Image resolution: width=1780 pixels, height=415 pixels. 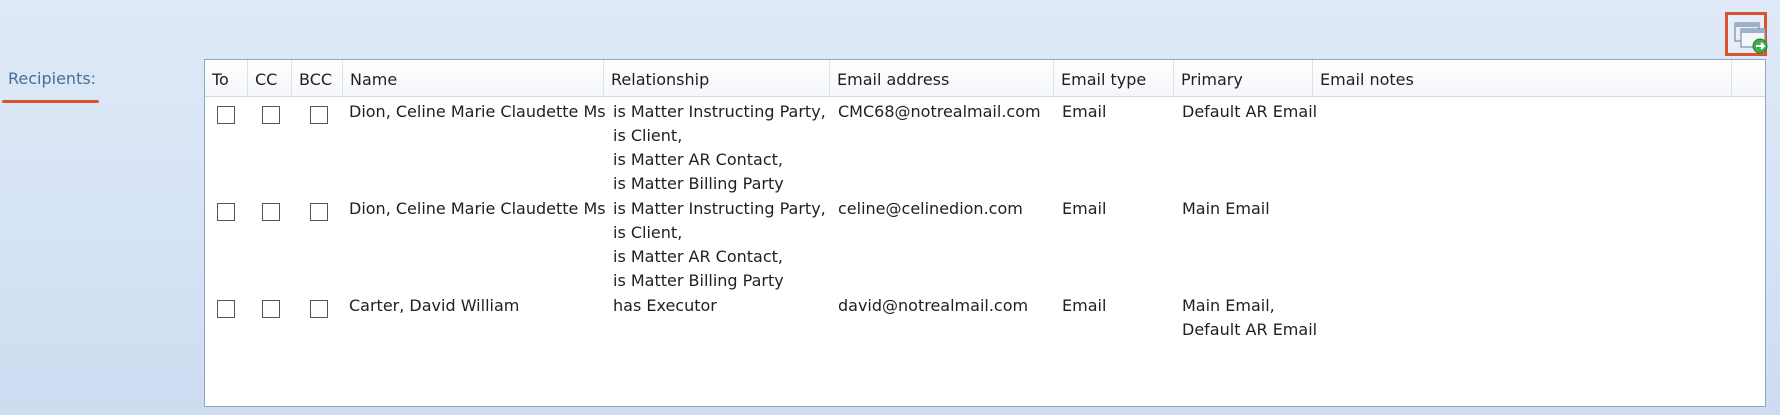 What do you see at coordinates (939, 111) in the screenshot?
I see `email-address: CMC68@notrealmail.com` at bounding box center [939, 111].